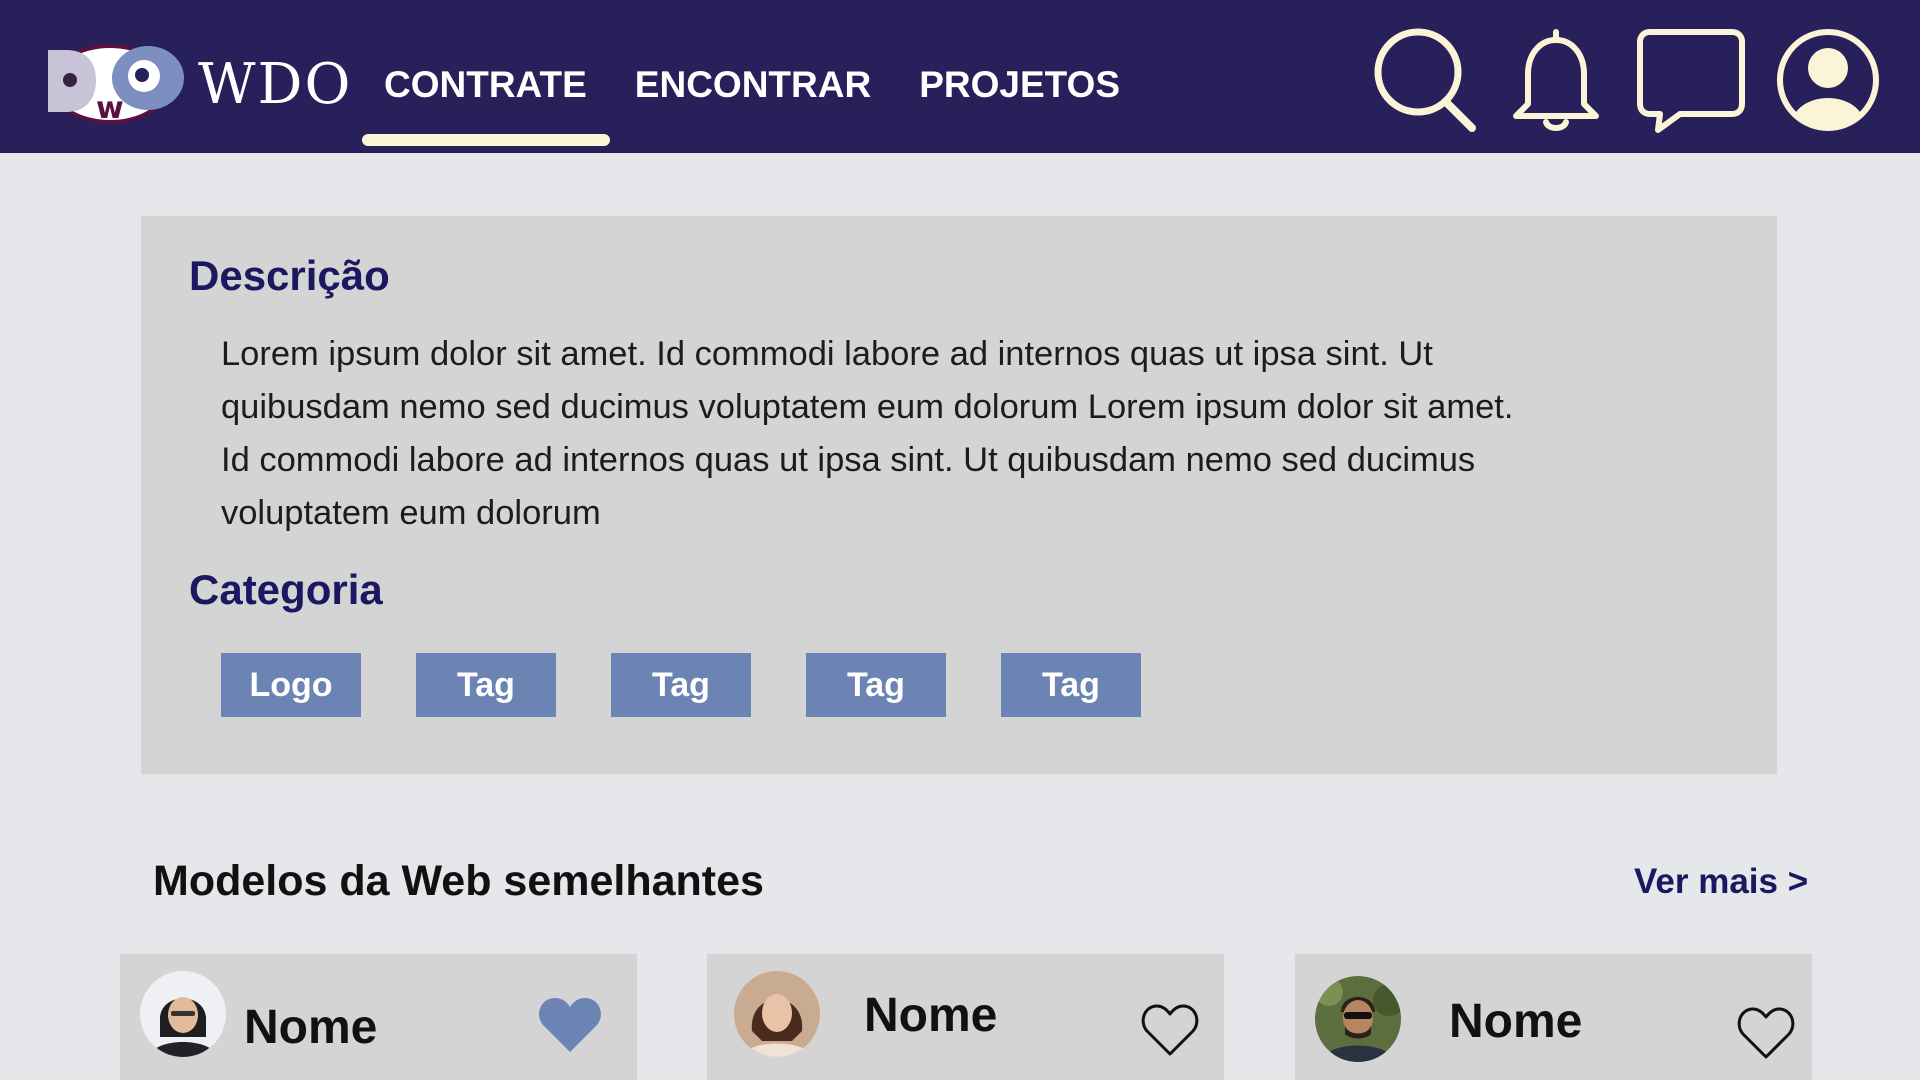 The height and width of the screenshot is (1080, 1920). Describe the element at coordinates (291, 685) in the screenshot. I see `tag-logo: Logo` at that location.